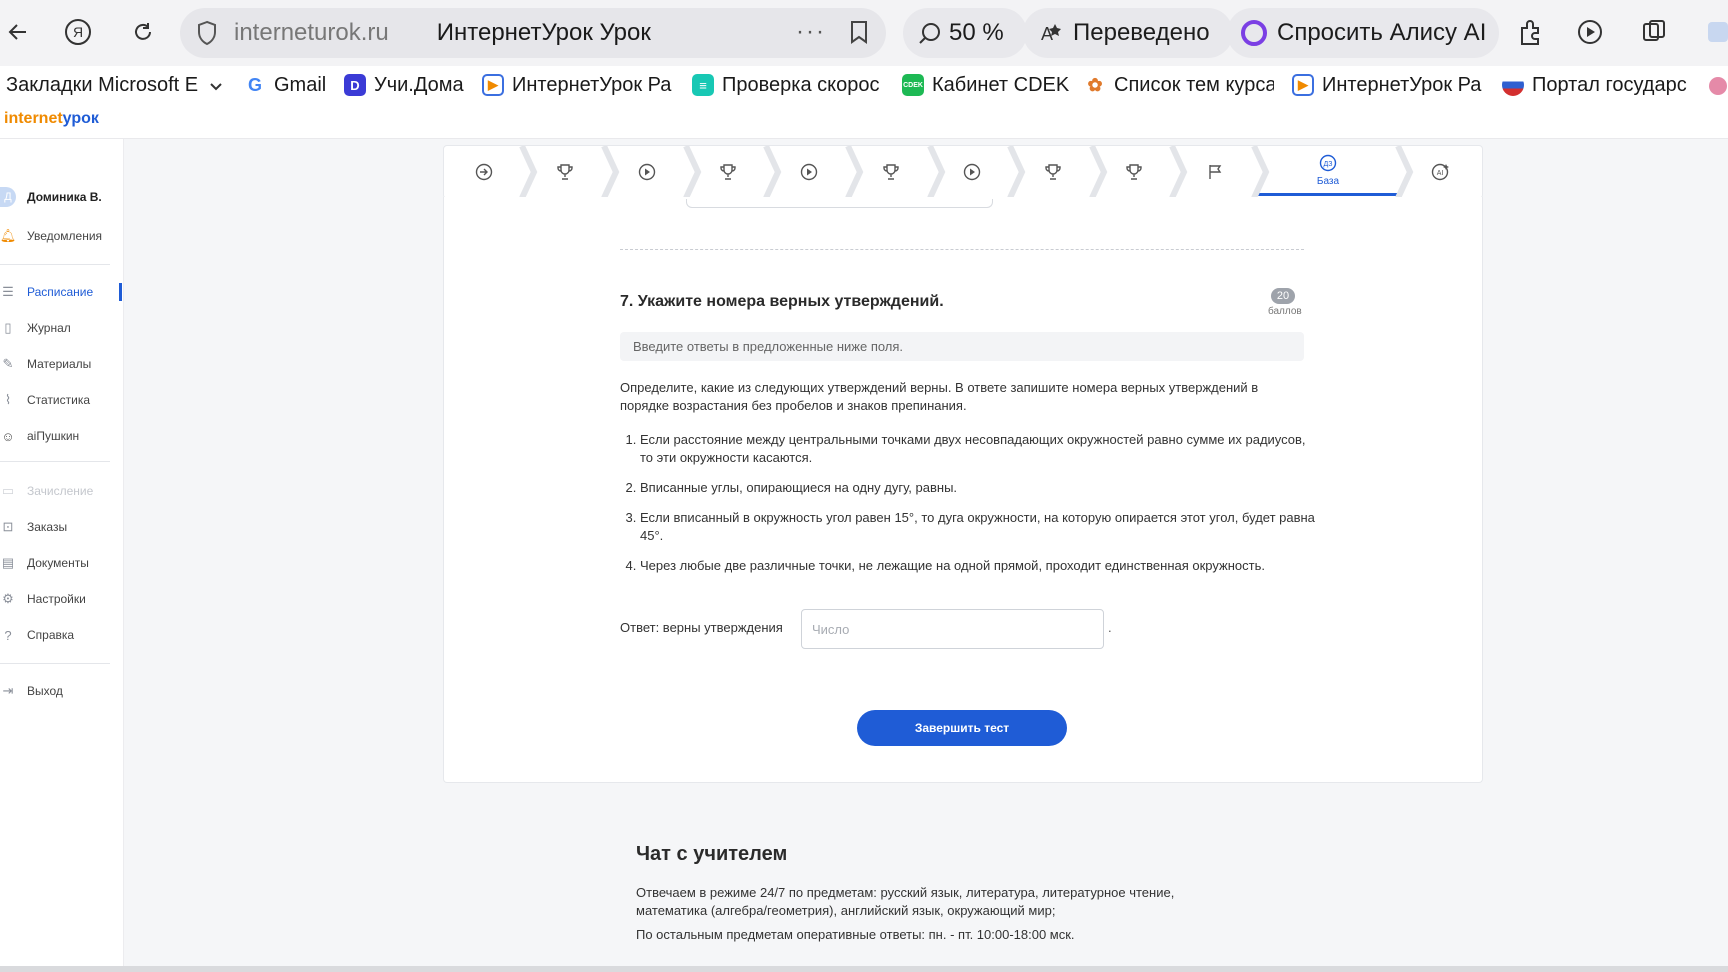  What do you see at coordinates (782, 301) in the screenshot?
I see `question-title: 7. Укажите номера верных утверждений.` at bounding box center [782, 301].